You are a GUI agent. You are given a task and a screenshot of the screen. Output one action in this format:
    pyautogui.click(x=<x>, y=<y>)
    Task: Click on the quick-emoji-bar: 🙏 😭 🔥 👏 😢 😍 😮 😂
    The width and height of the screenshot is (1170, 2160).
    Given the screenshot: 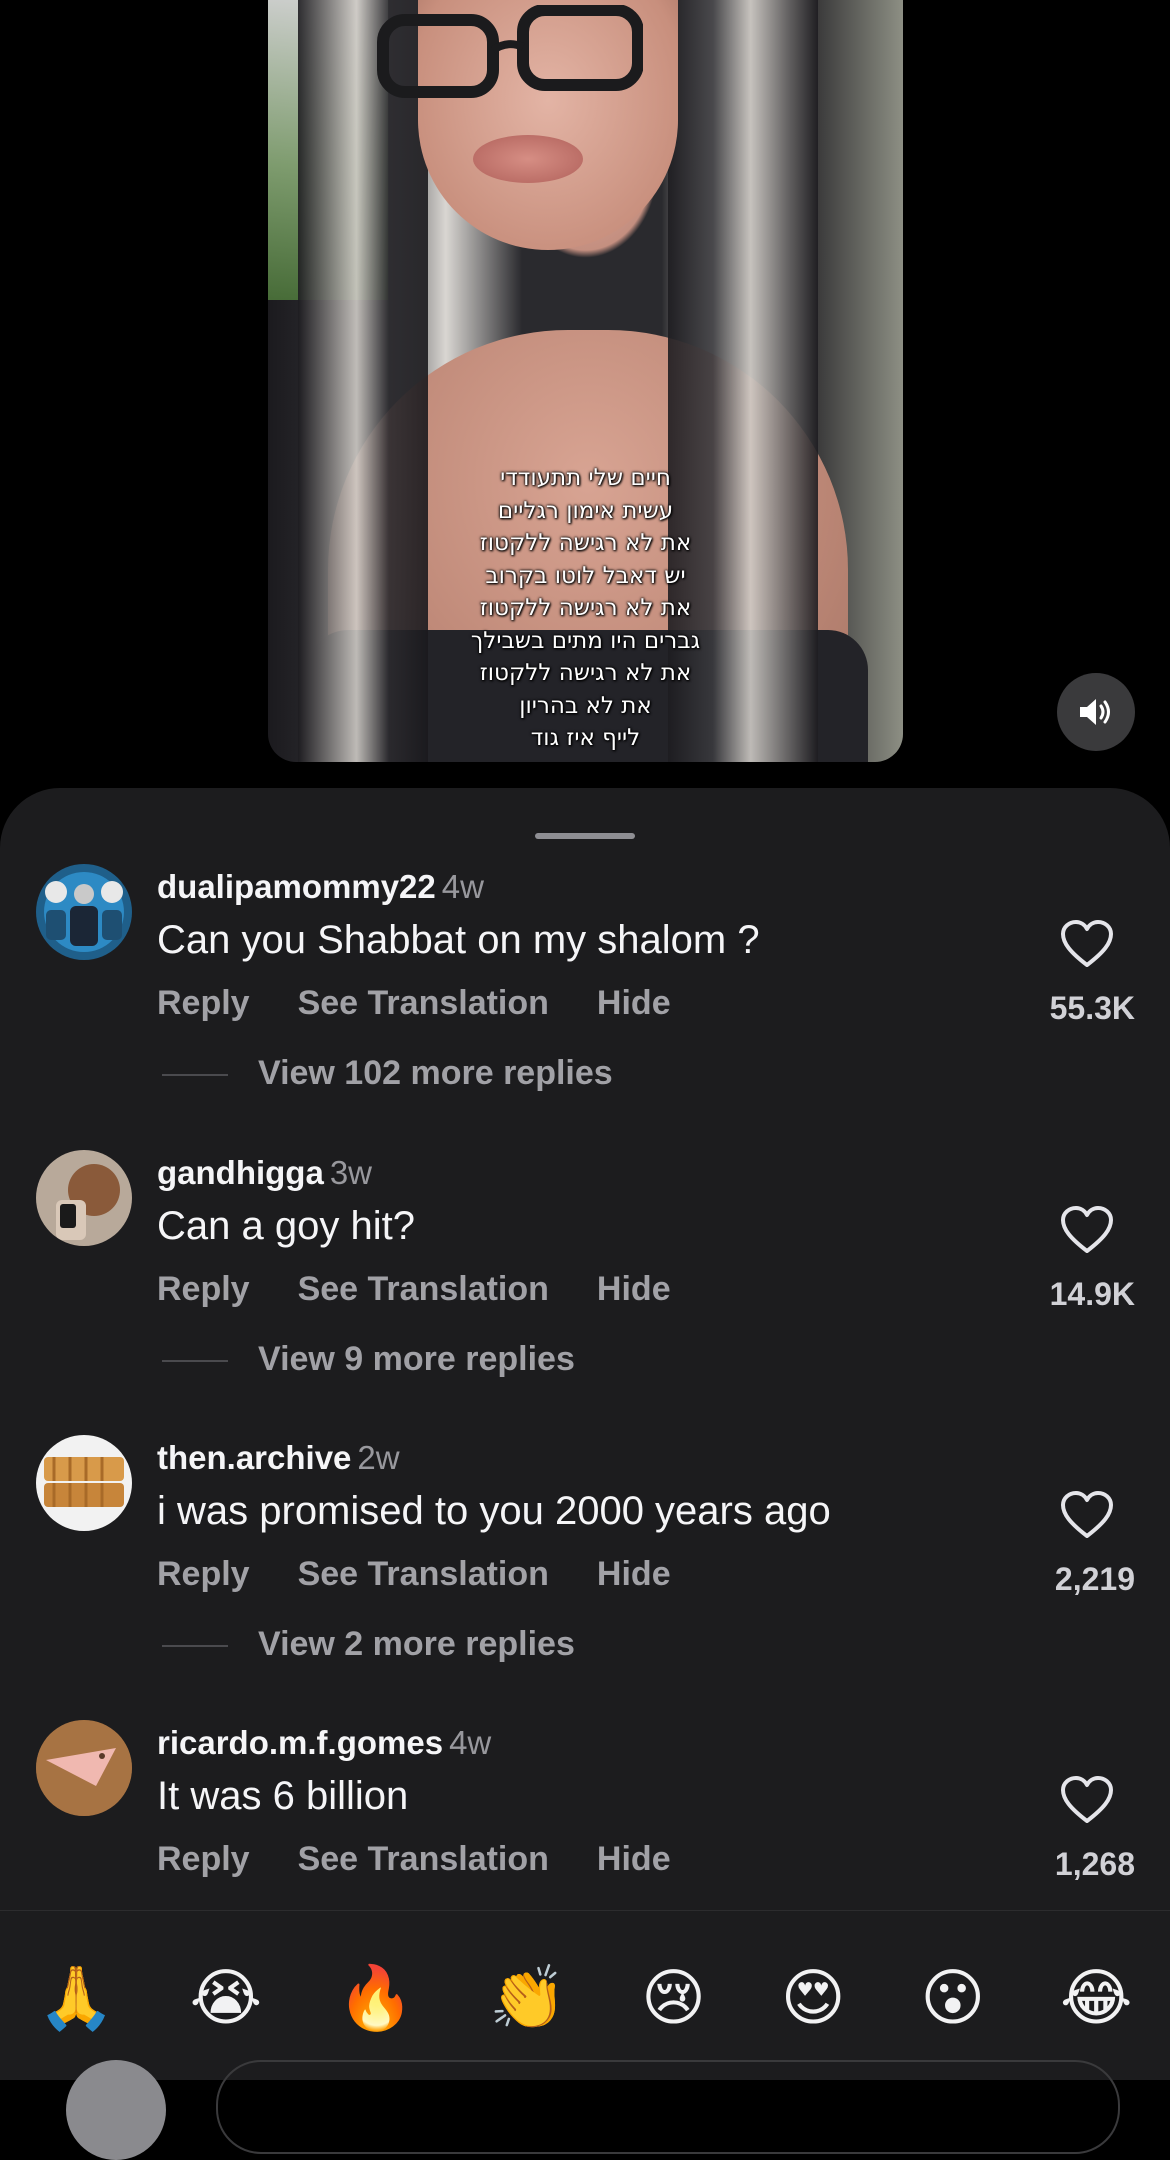 What is the action you would take?
    pyautogui.click(x=585, y=1998)
    